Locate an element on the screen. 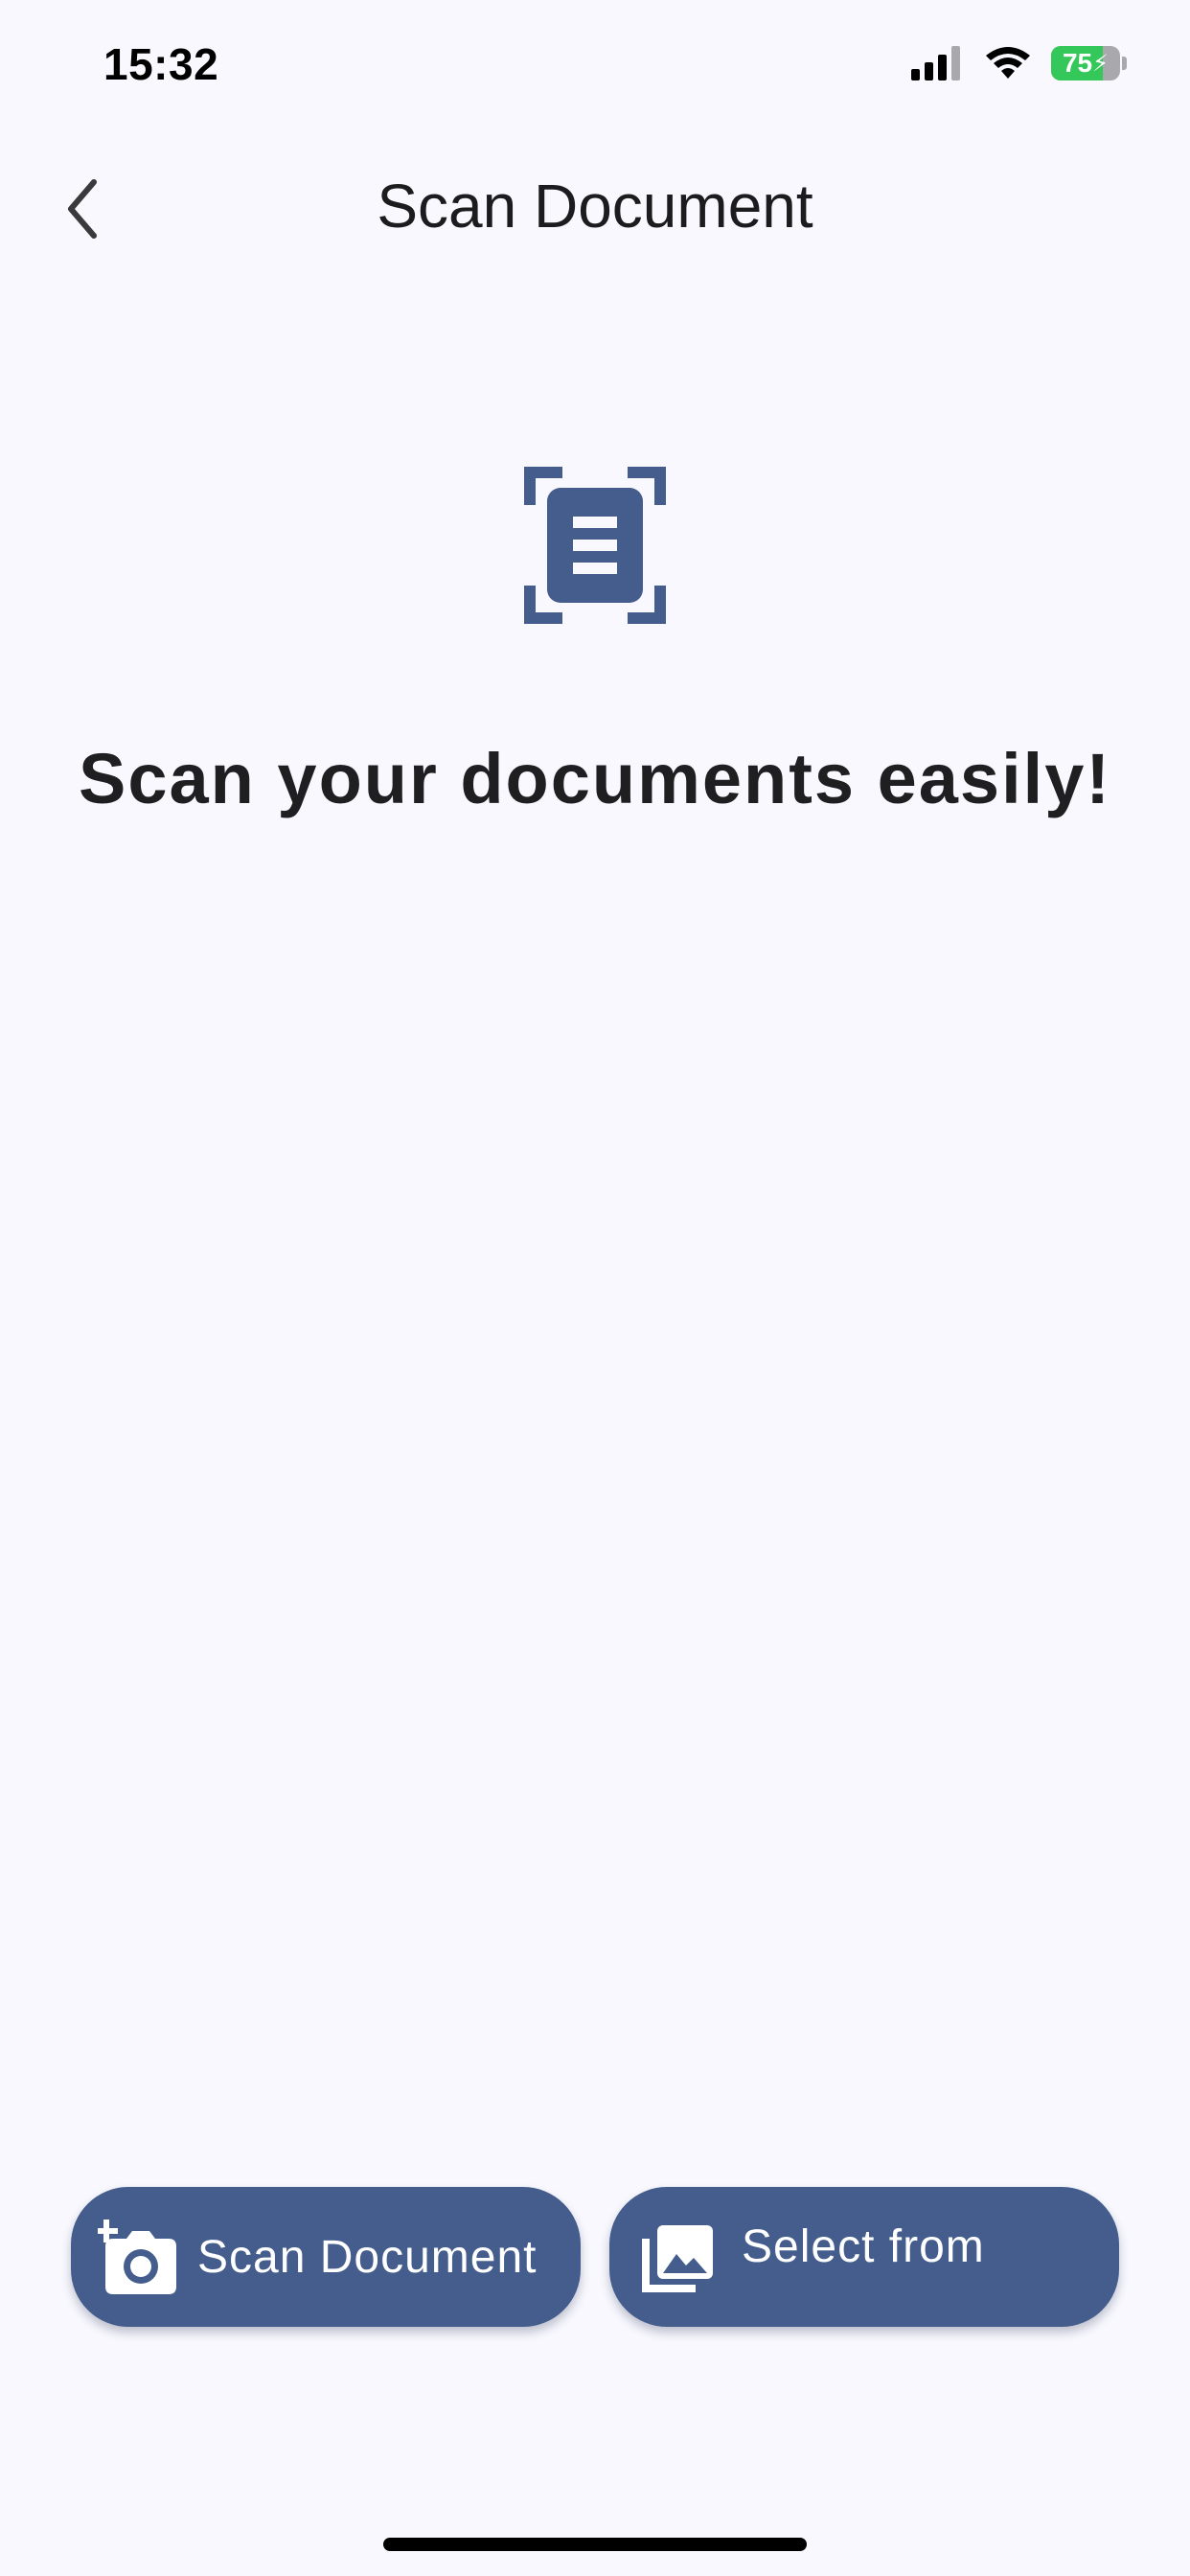 This screenshot has height=2576, width=1190. battery-charging-icon: 75 ⚡ is located at coordinates (1085, 63).